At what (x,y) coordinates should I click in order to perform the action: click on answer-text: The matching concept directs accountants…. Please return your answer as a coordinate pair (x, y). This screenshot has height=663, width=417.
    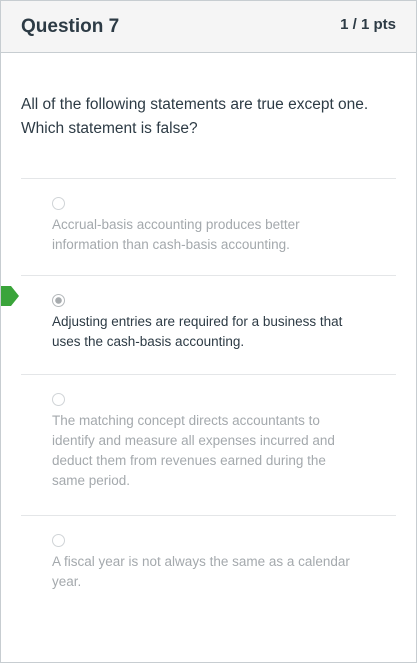
    Looking at the image, I should click on (193, 450).